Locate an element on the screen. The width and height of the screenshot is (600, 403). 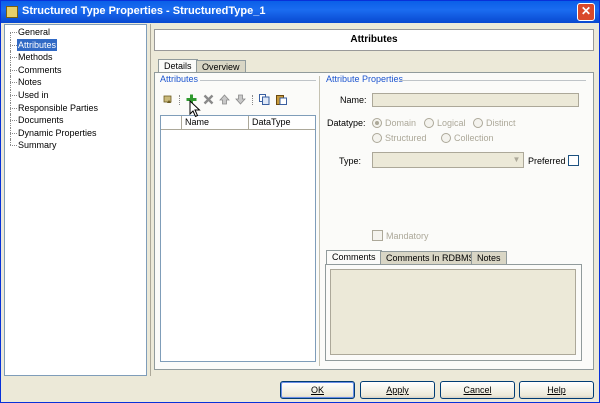
nav-item: Dynamic Properties is located at coordinates (75, 132).